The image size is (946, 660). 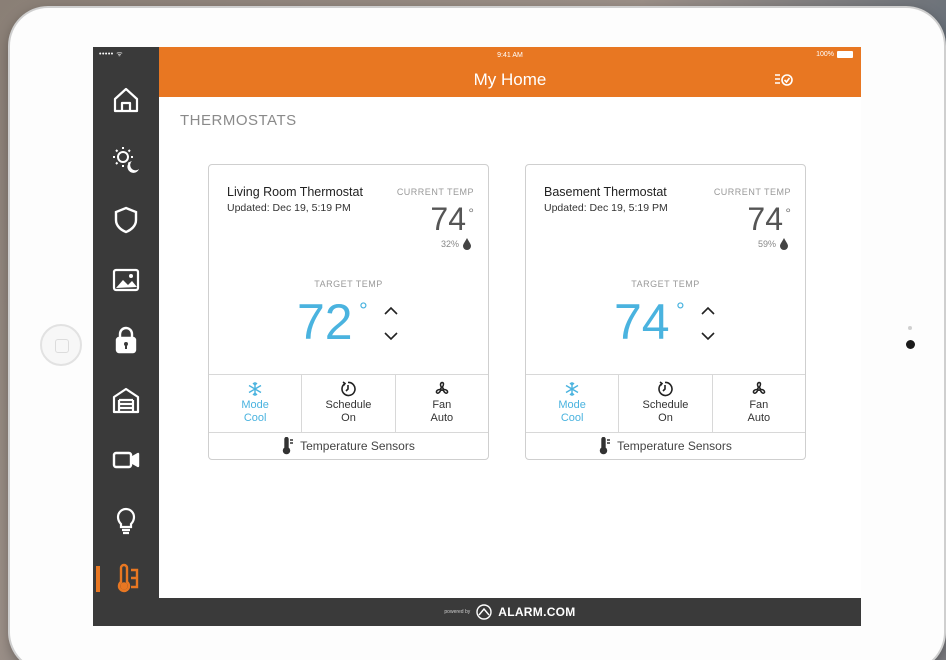 What do you see at coordinates (238, 120) in the screenshot?
I see `section-title: THERMOSTATS` at bounding box center [238, 120].